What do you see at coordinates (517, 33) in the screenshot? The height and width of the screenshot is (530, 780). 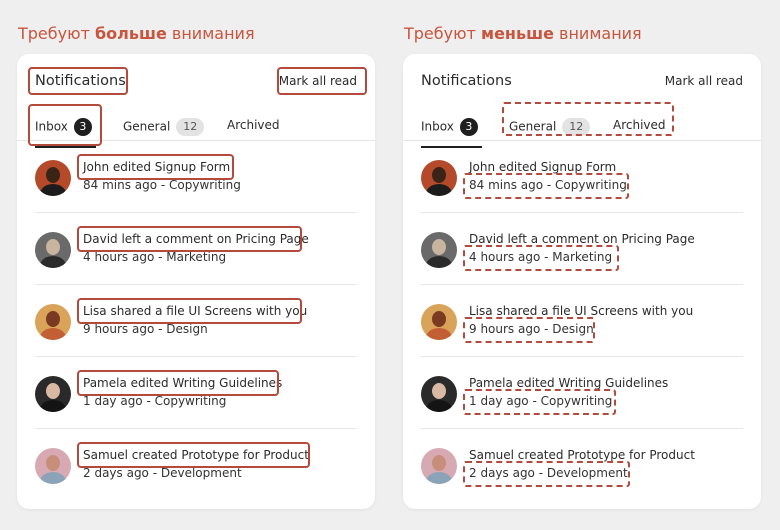 I see `heading-emphasis: меньше` at bounding box center [517, 33].